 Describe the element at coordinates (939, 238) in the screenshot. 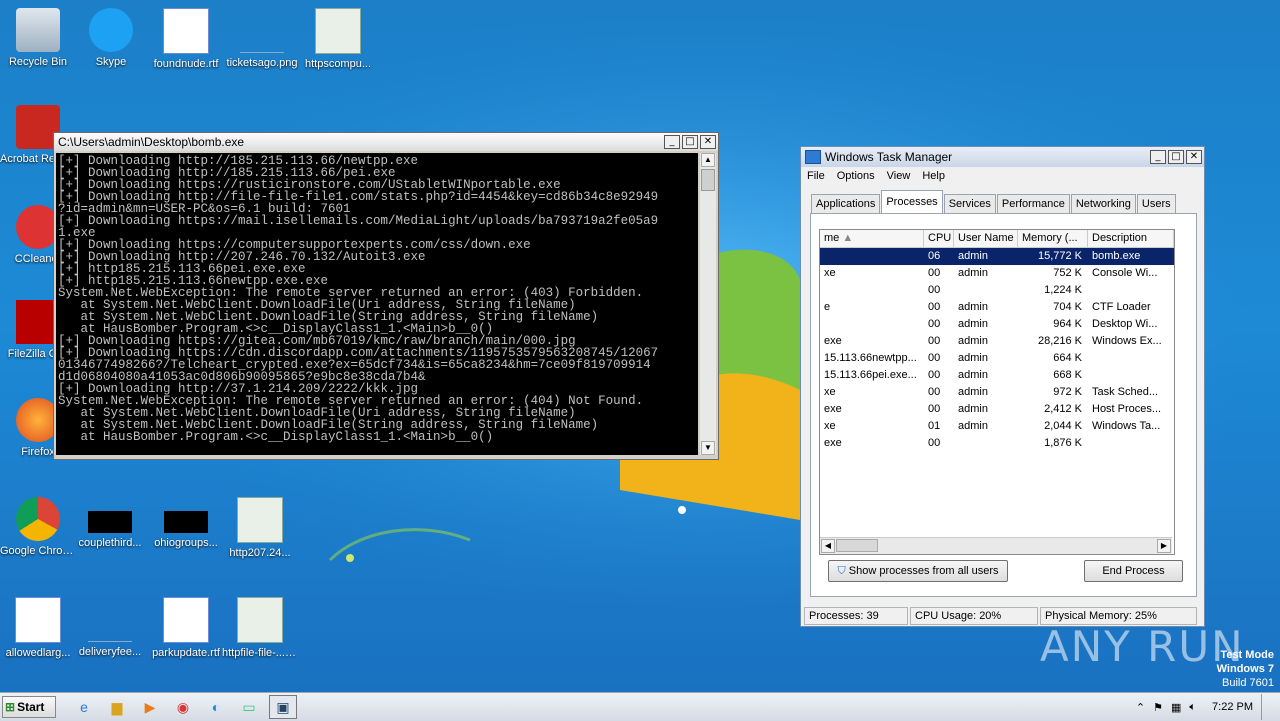

I see `column-cpu: CPU` at that location.